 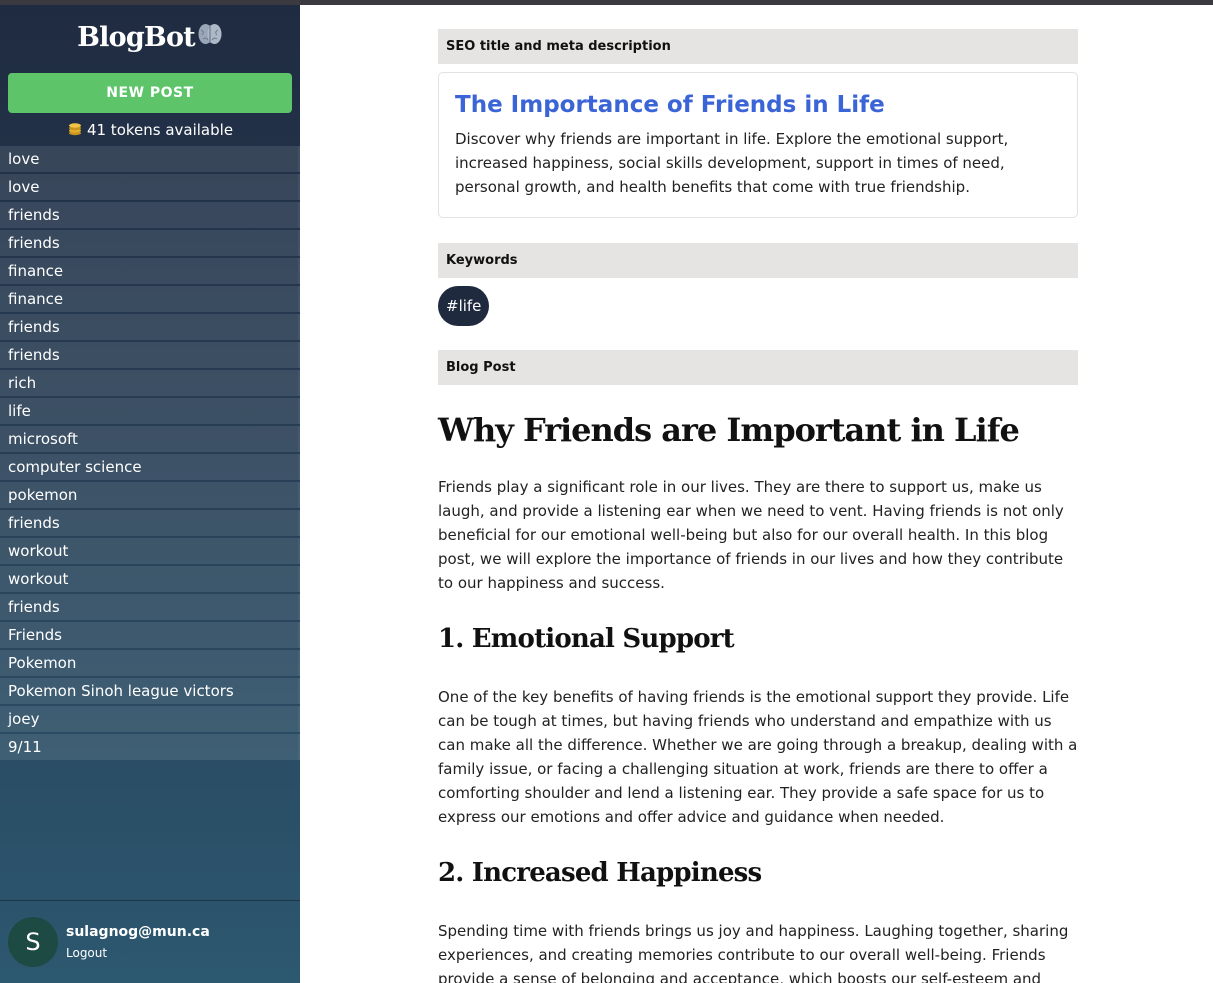 What do you see at coordinates (150, 93) in the screenshot?
I see `new-post-button: NEW POST` at bounding box center [150, 93].